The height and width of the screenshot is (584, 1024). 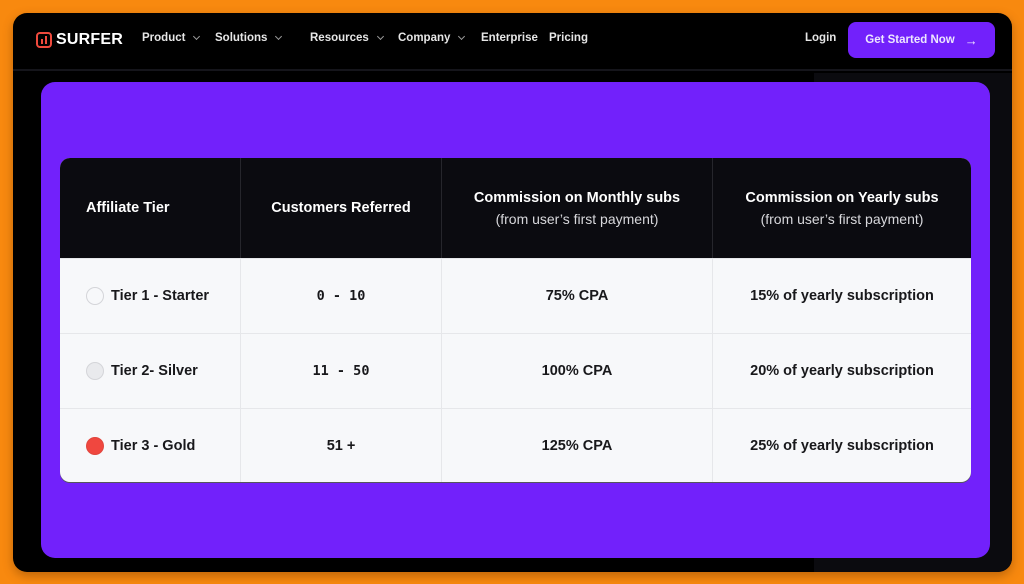 What do you see at coordinates (842, 371) in the screenshot?
I see `yearly-commission-cell: 20% of yearly subscription` at bounding box center [842, 371].